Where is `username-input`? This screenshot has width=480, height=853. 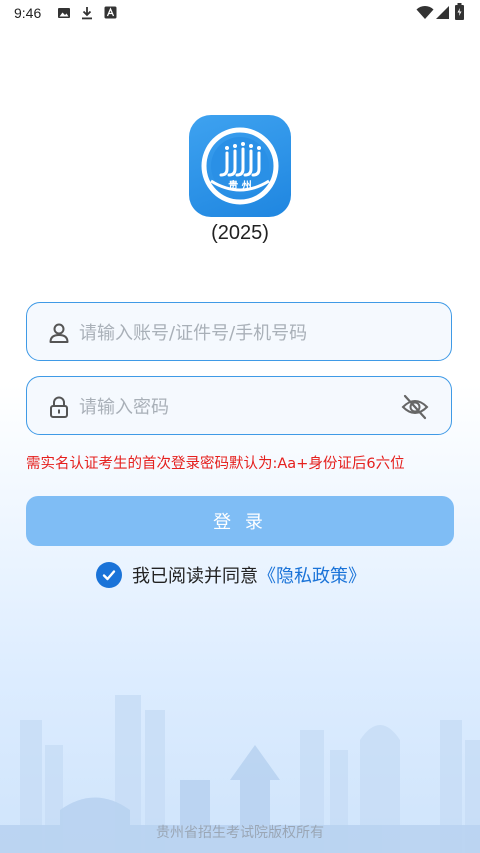 username-input is located at coordinates (239, 333).